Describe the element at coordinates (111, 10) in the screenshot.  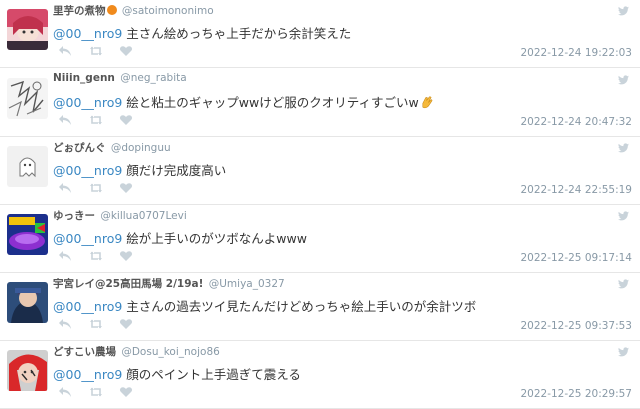
I see `orange-emoji-icon` at that location.